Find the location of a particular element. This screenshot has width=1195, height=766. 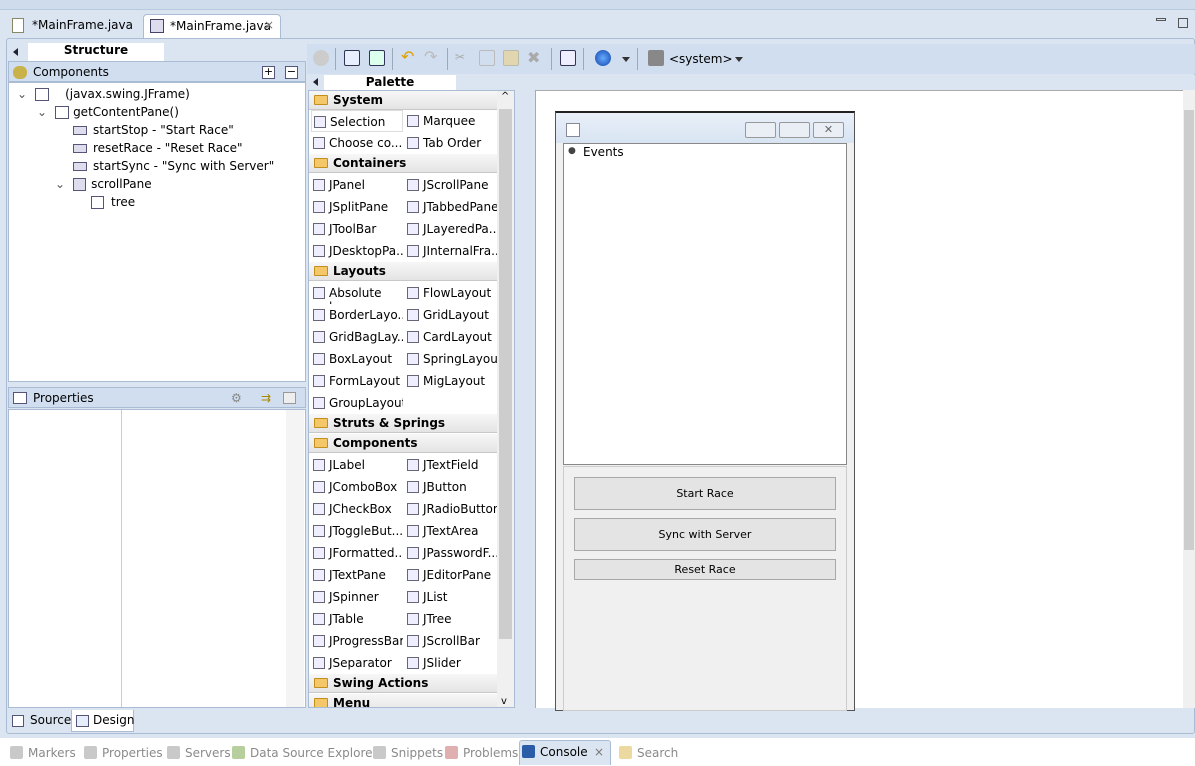

redo-icon: ↷ is located at coordinates (432, 57).